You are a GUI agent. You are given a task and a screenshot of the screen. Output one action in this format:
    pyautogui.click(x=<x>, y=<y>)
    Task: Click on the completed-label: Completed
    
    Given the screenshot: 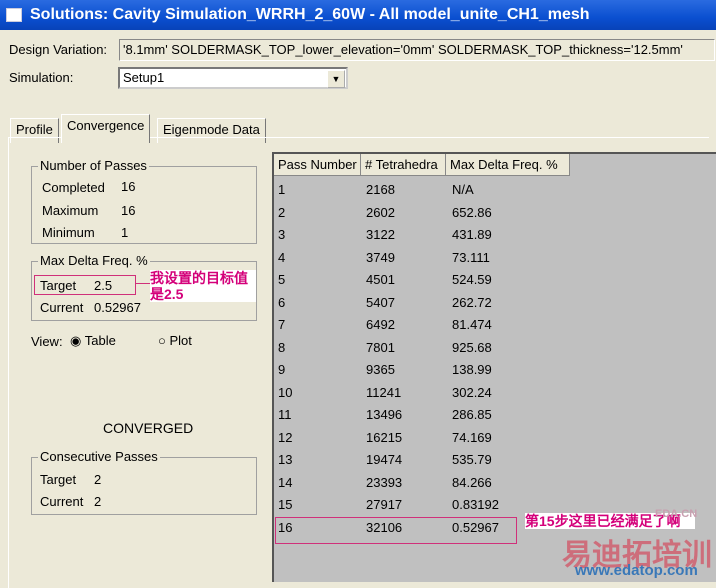 What is the action you would take?
    pyautogui.click(x=73, y=187)
    